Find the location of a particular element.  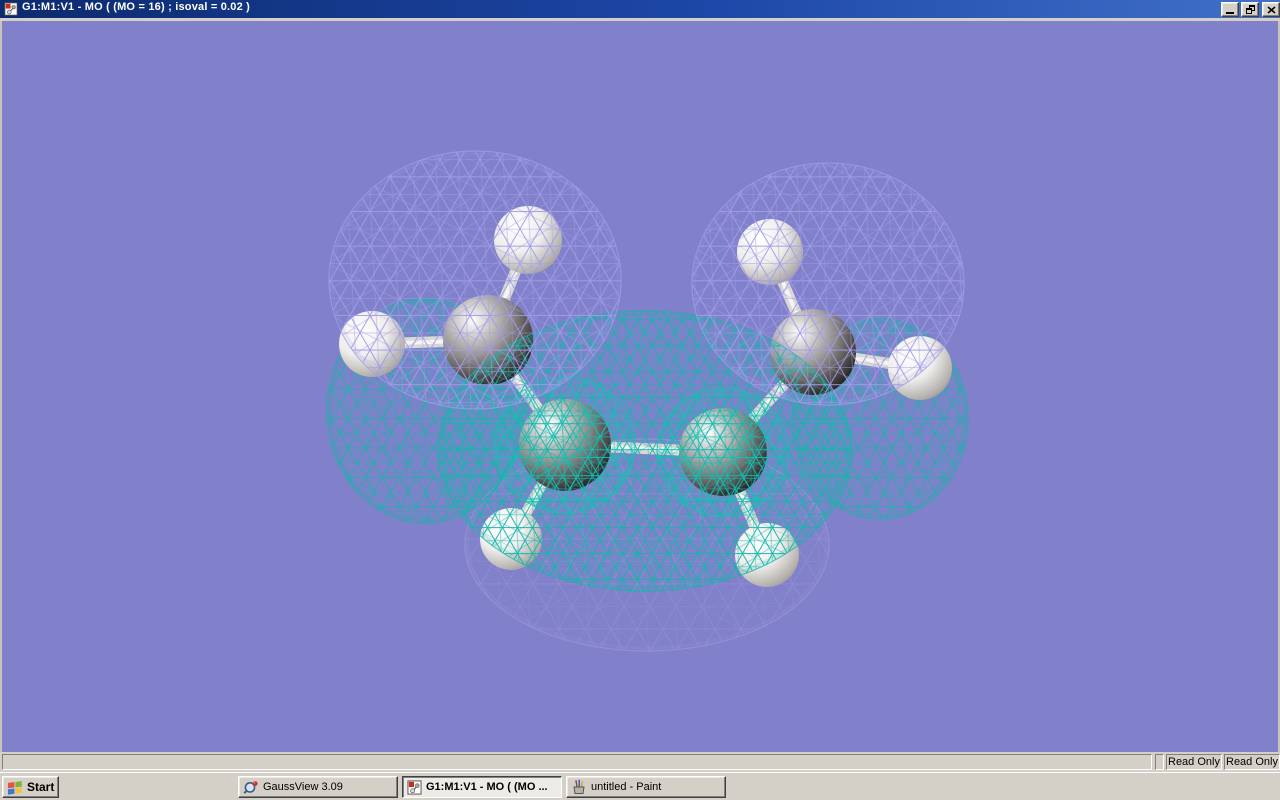

taskbar-item-label: GaussView 3.09 is located at coordinates (303, 787).